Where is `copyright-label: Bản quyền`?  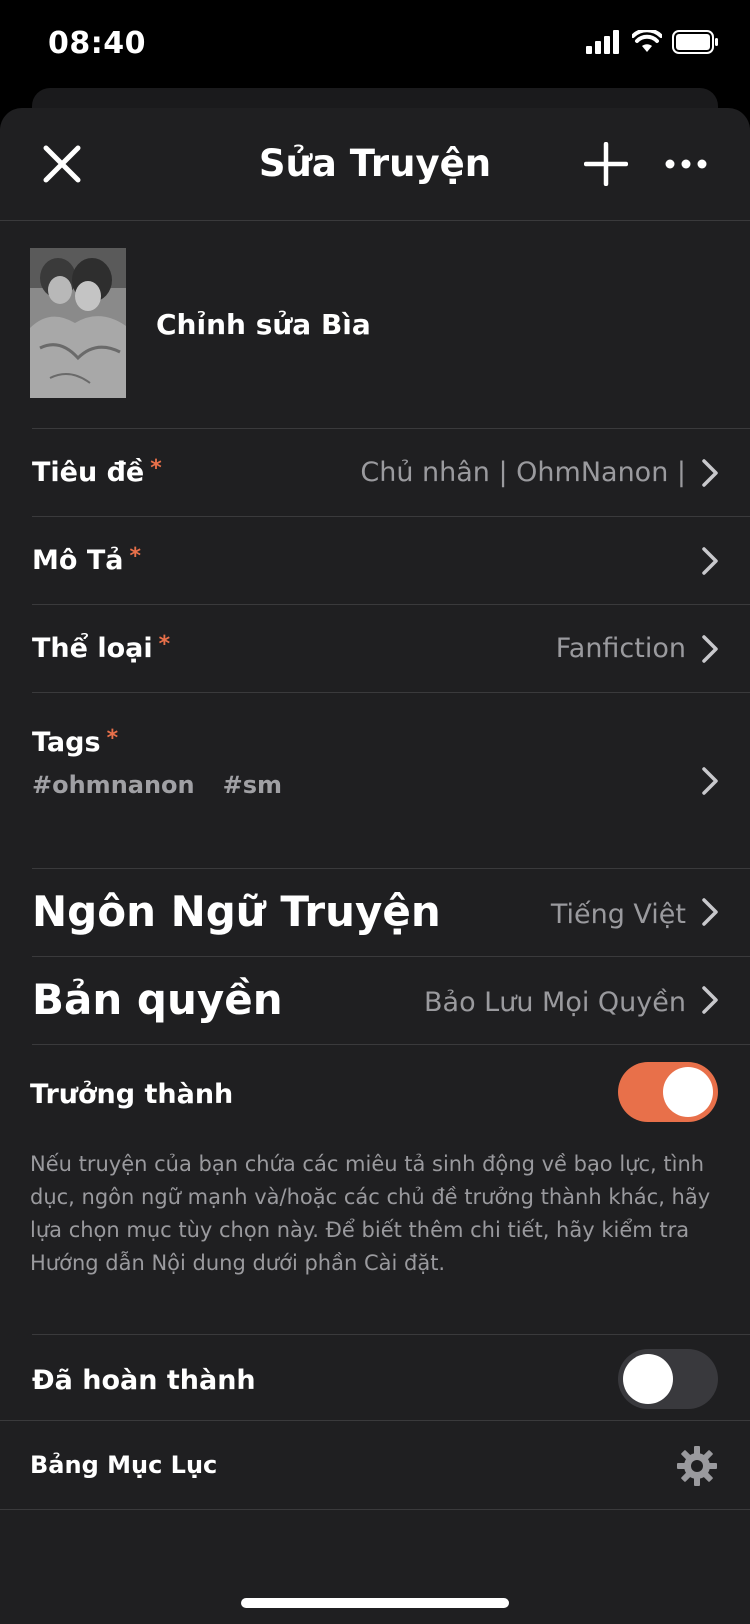 copyright-label: Bản quyền is located at coordinates (157, 999).